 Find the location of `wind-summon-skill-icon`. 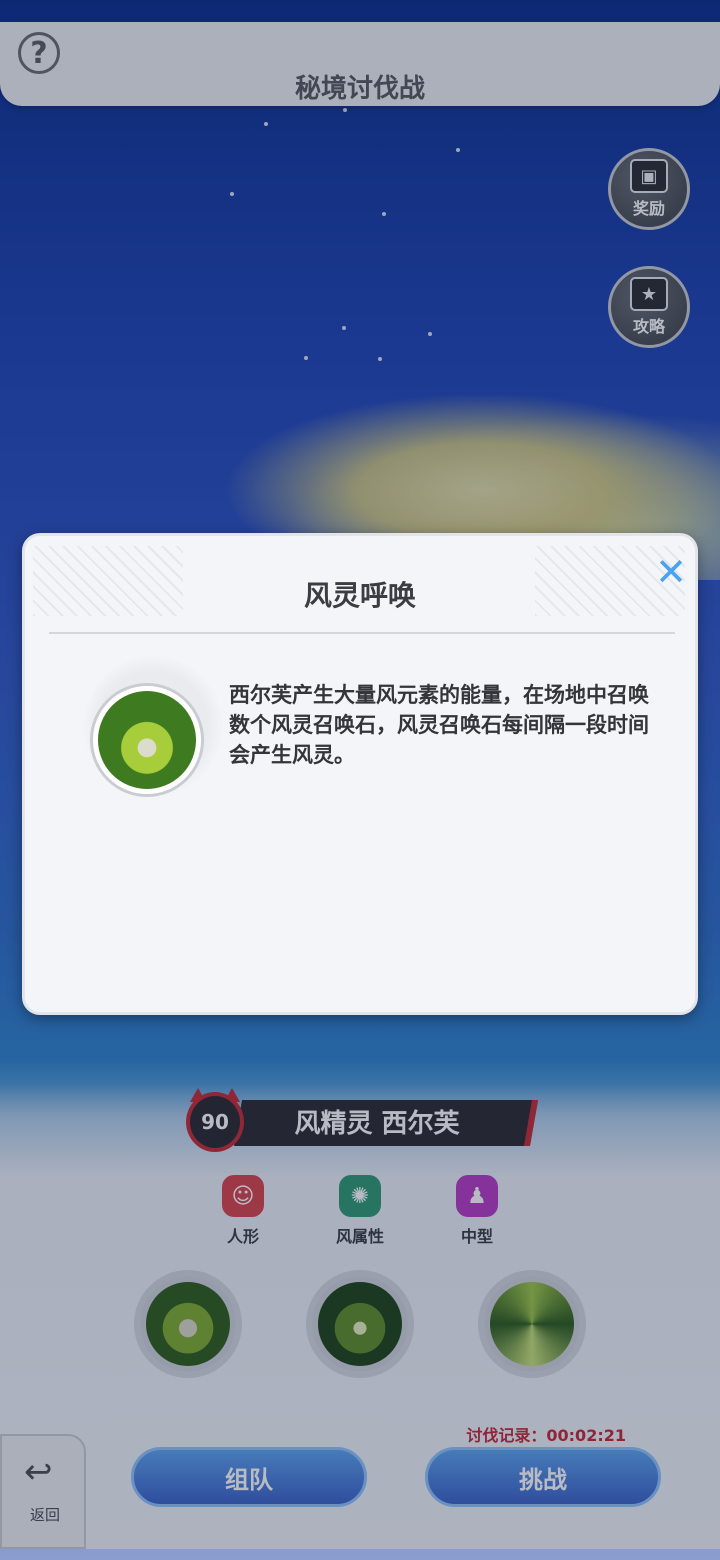

wind-summon-skill-icon is located at coordinates (147, 740).